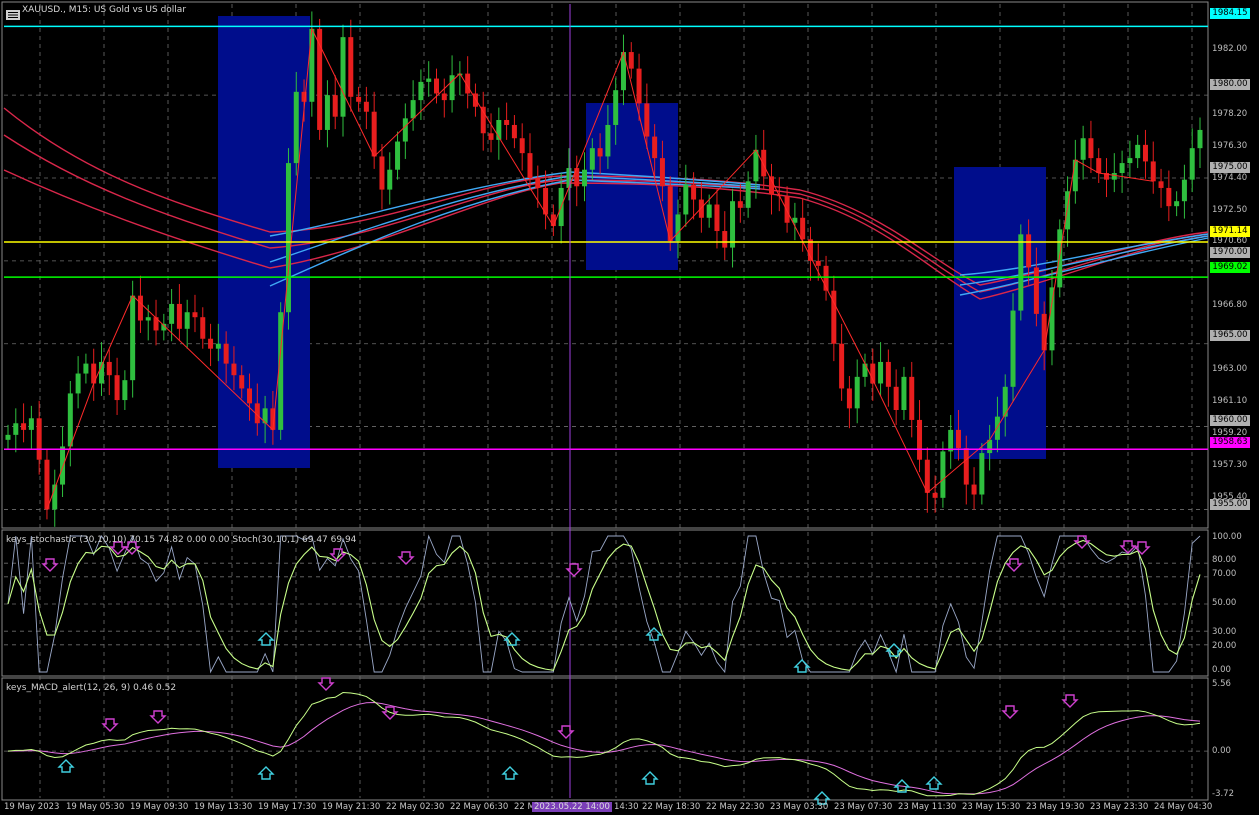 This screenshot has width=1259, height=815. Describe the element at coordinates (223, 807) in the screenshot. I see `time-axis-label: 19 May 13:30` at that location.